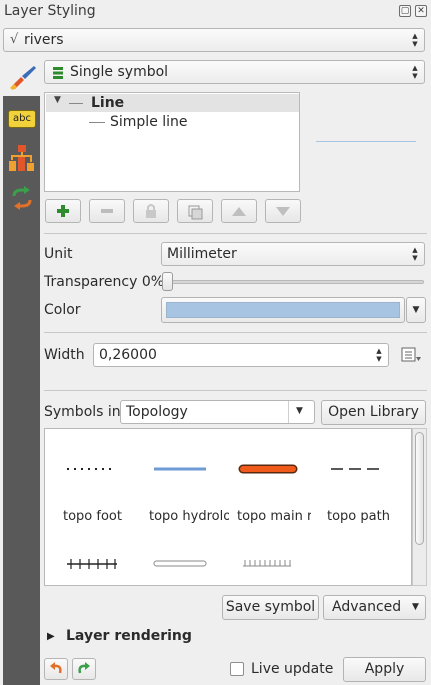 The width and height of the screenshot is (431, 685). Describe the element at coordinates (416, 310) in the screenshot. I see `color-menu-button: ▼` at that location.